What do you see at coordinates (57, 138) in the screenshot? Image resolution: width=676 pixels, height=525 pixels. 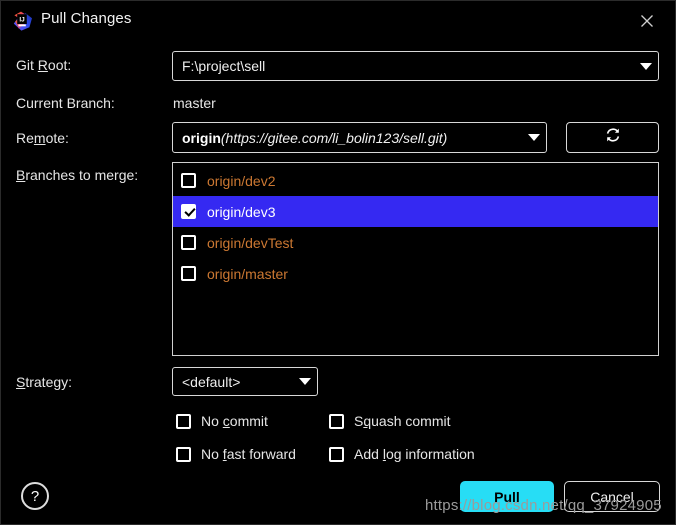 I see `remote-label-post: ote:` at bounding box center [57, 138].